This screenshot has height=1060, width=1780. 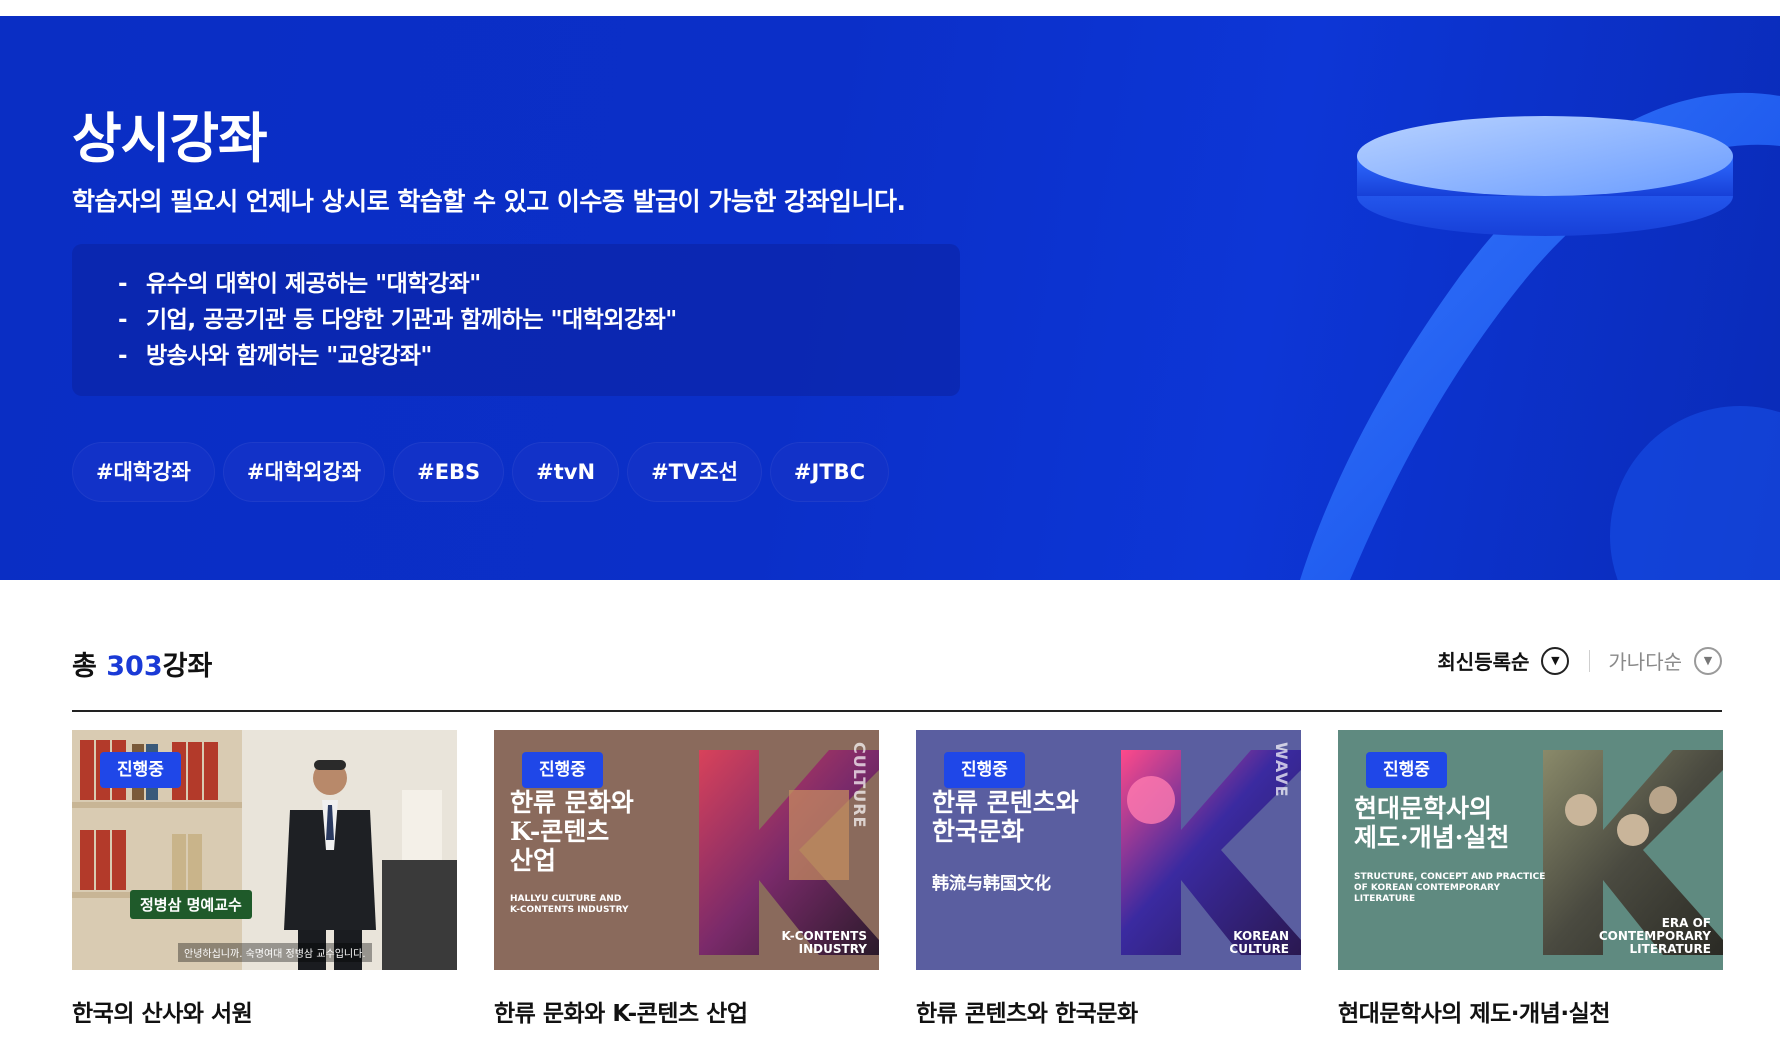 I want to click on thumbnail-title: 한류 문화와 K-콘텐츠 산업, so click(x=572, y=831).